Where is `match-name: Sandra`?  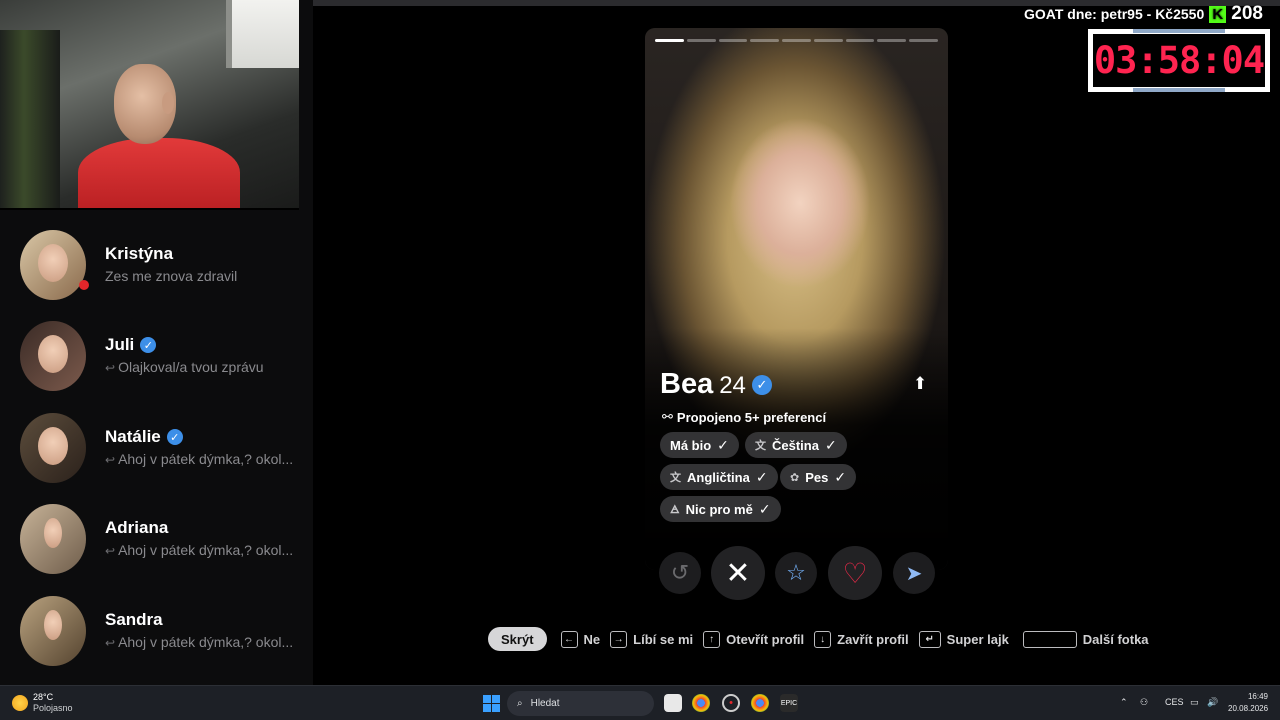 match-name: Sandra is located at coordinates (134, 619).